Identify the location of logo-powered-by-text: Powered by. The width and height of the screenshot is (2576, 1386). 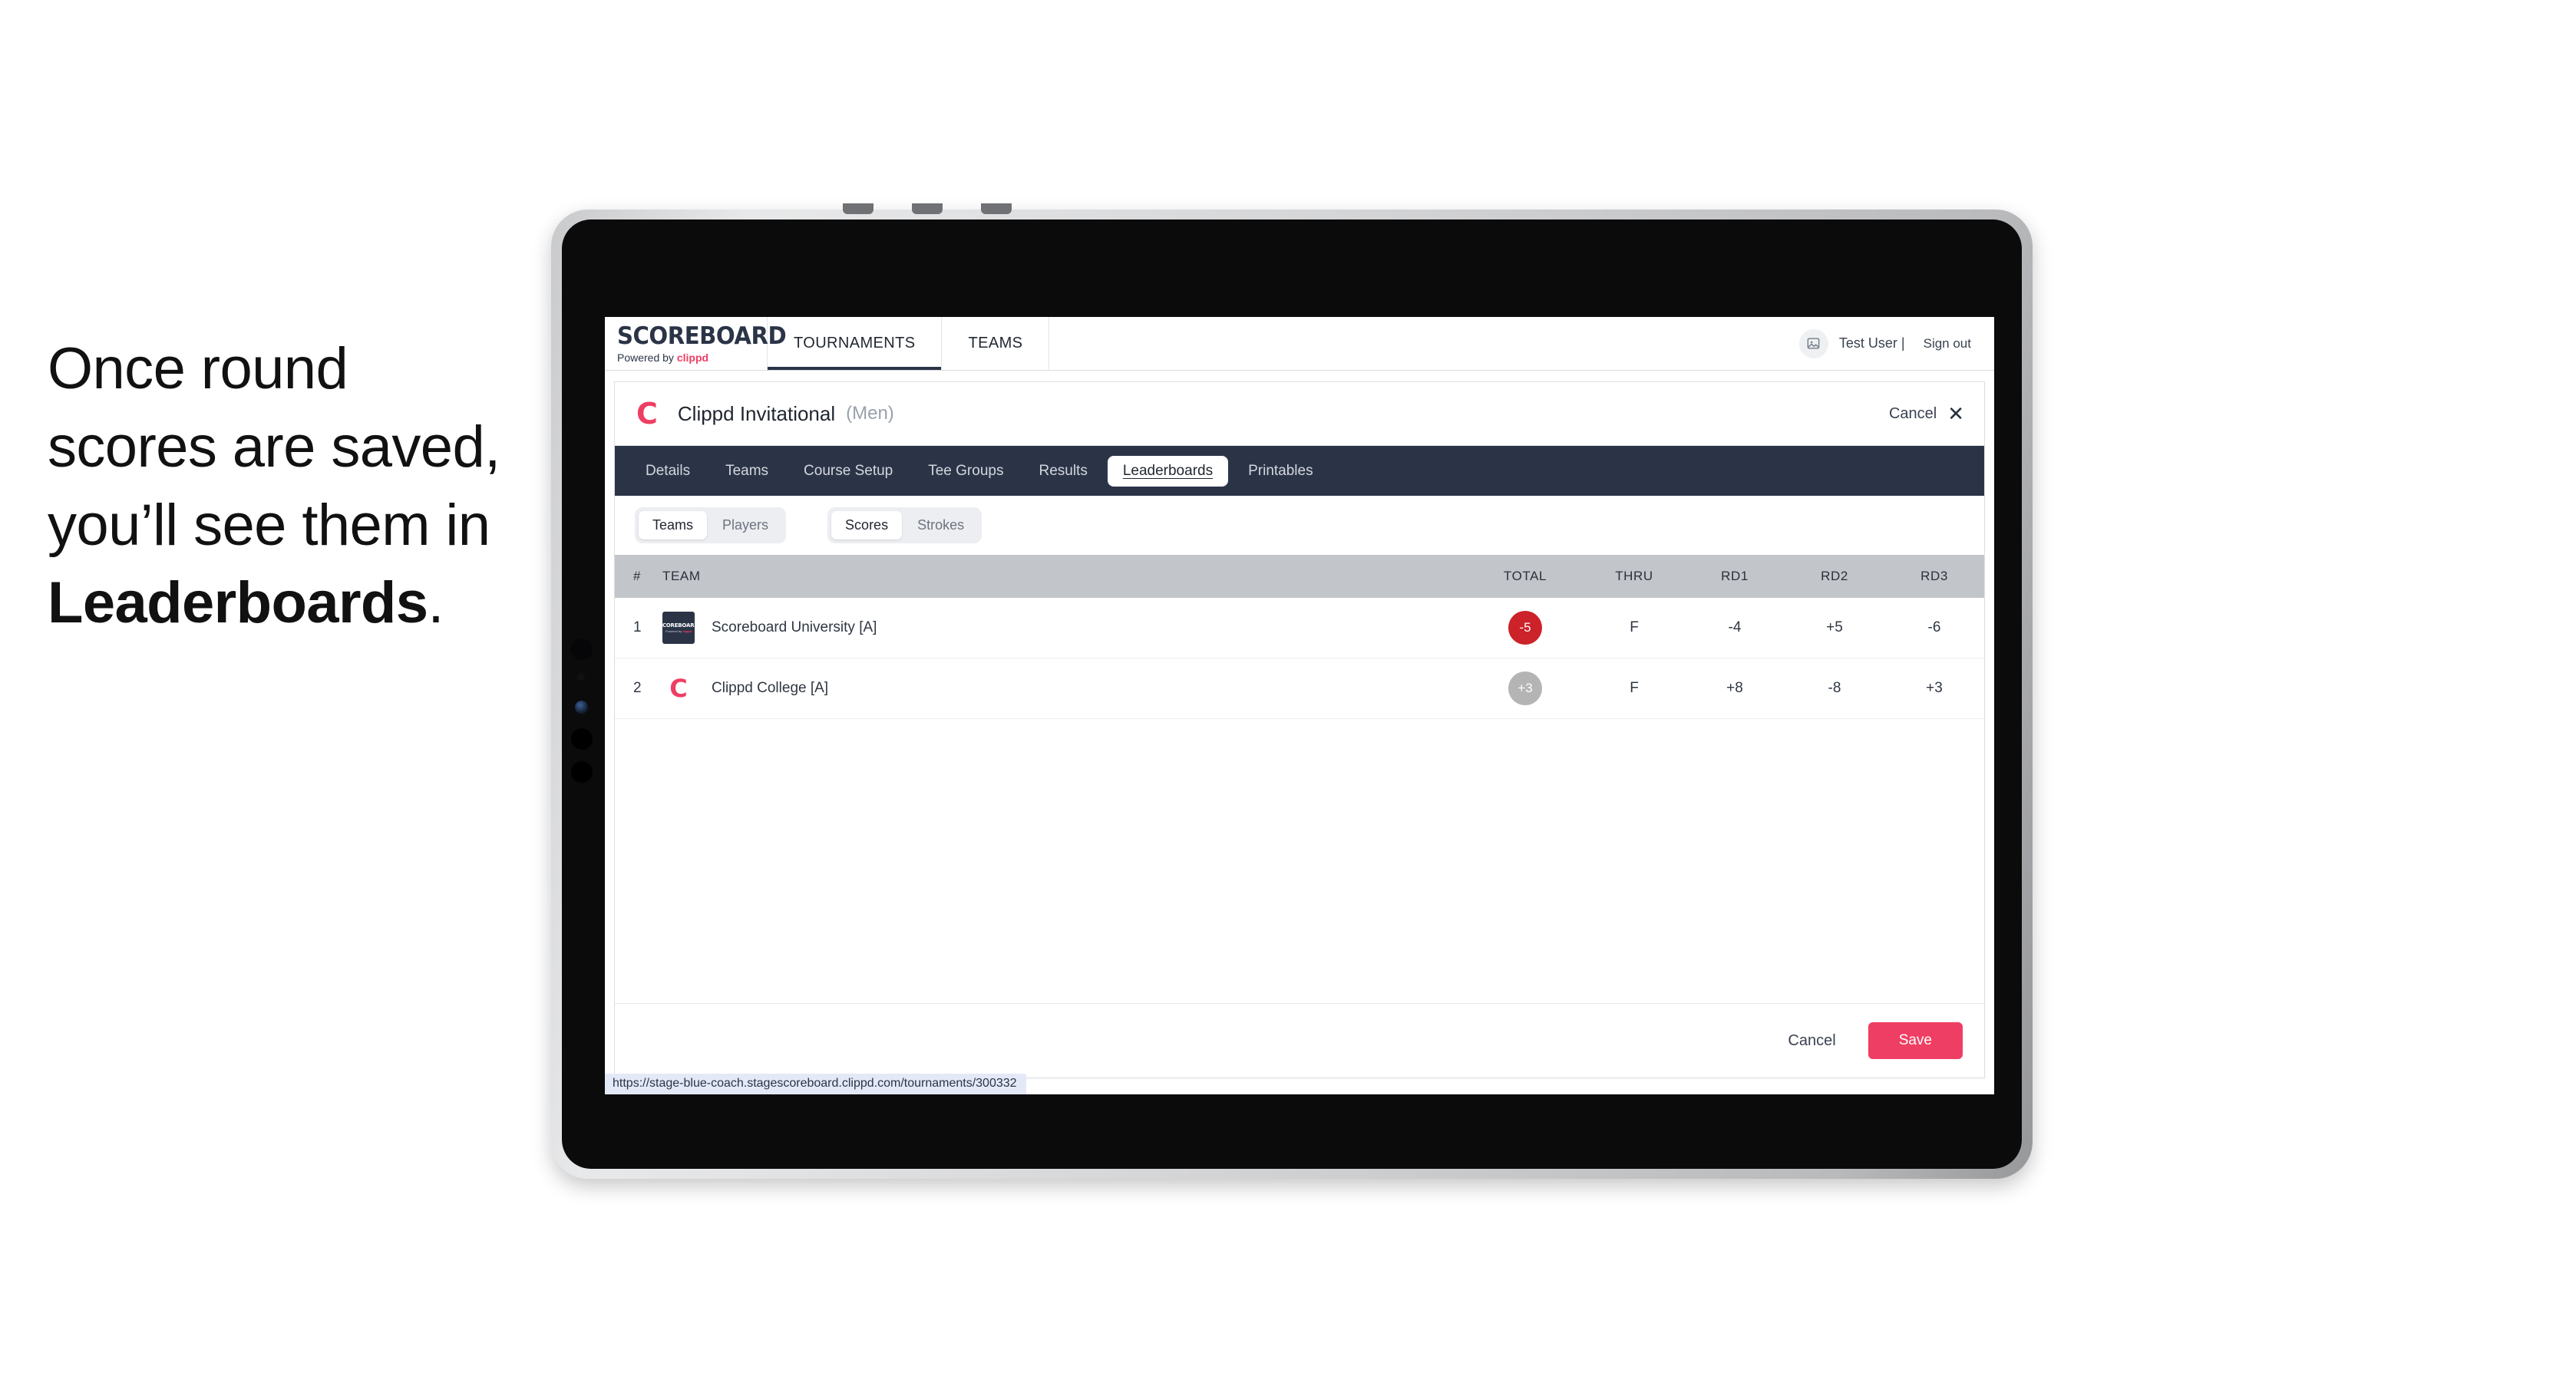
(647, 357).